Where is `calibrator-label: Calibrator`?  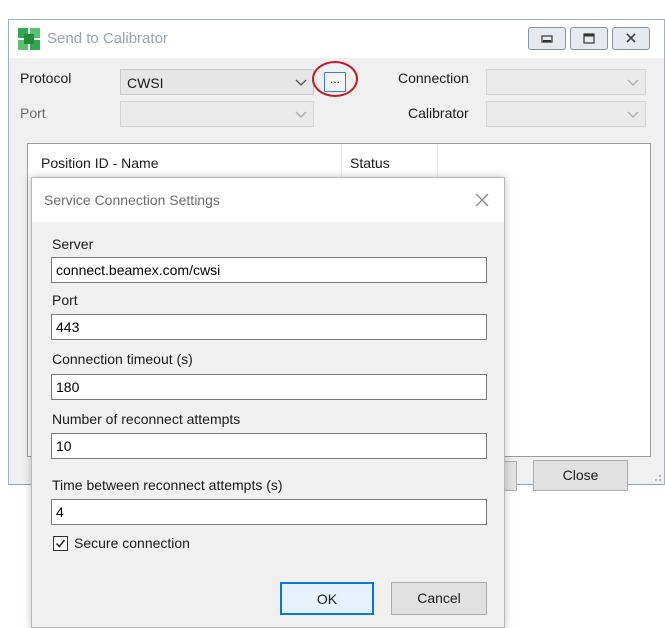
calibrator-label: Calibrator is located at coordinates (438, 113).